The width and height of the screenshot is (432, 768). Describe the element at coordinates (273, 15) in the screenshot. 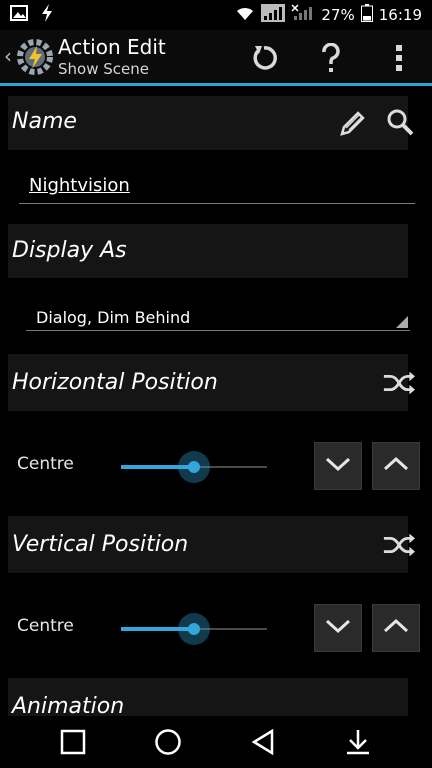

I see `signal-icon` at that location.